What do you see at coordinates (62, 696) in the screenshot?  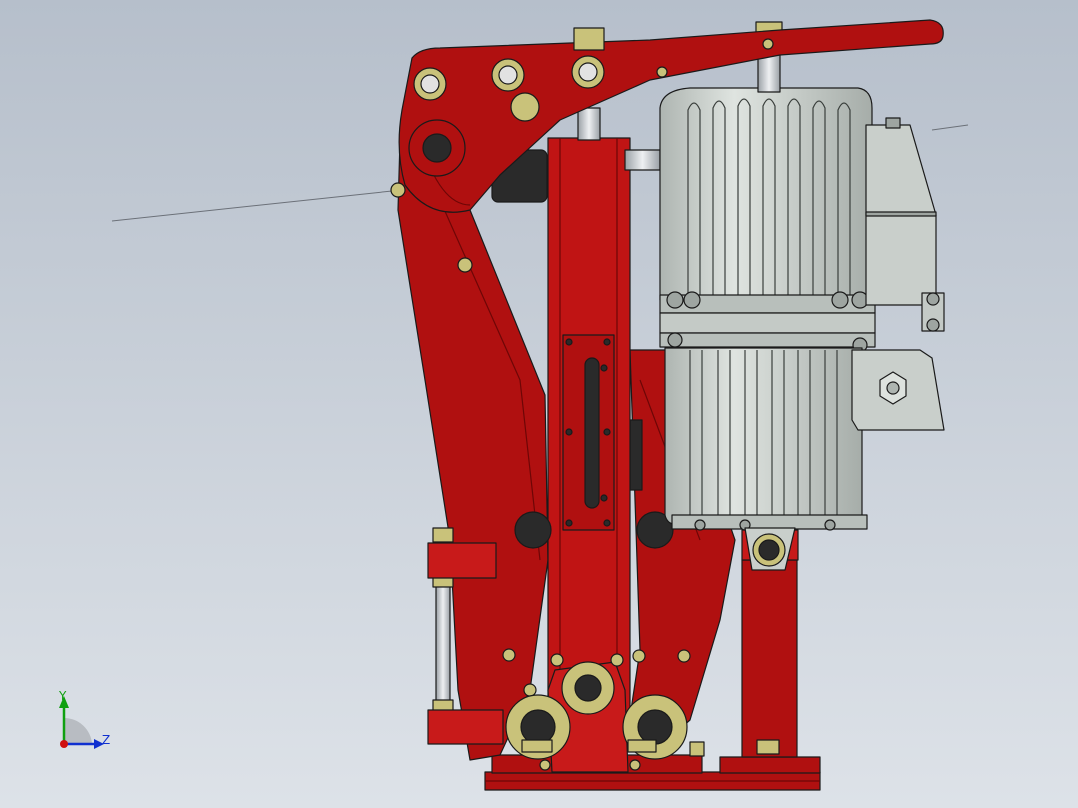 I see `triad-y-label: Y` at bounding box center [62, 696].